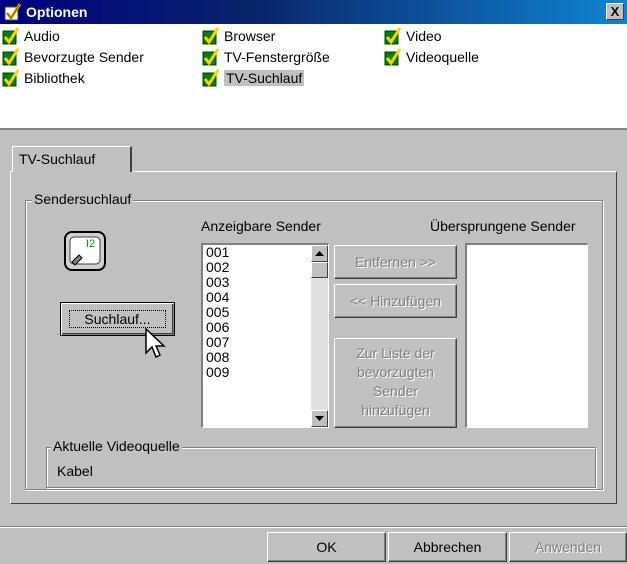 Image resolution: width=627 pixels, height=564 pixels. What do you see at coordinates (261, 226) in the screenshot?
I see `visible-channels-label: Anzeigbare Sender` at bounding box center [261, 226].